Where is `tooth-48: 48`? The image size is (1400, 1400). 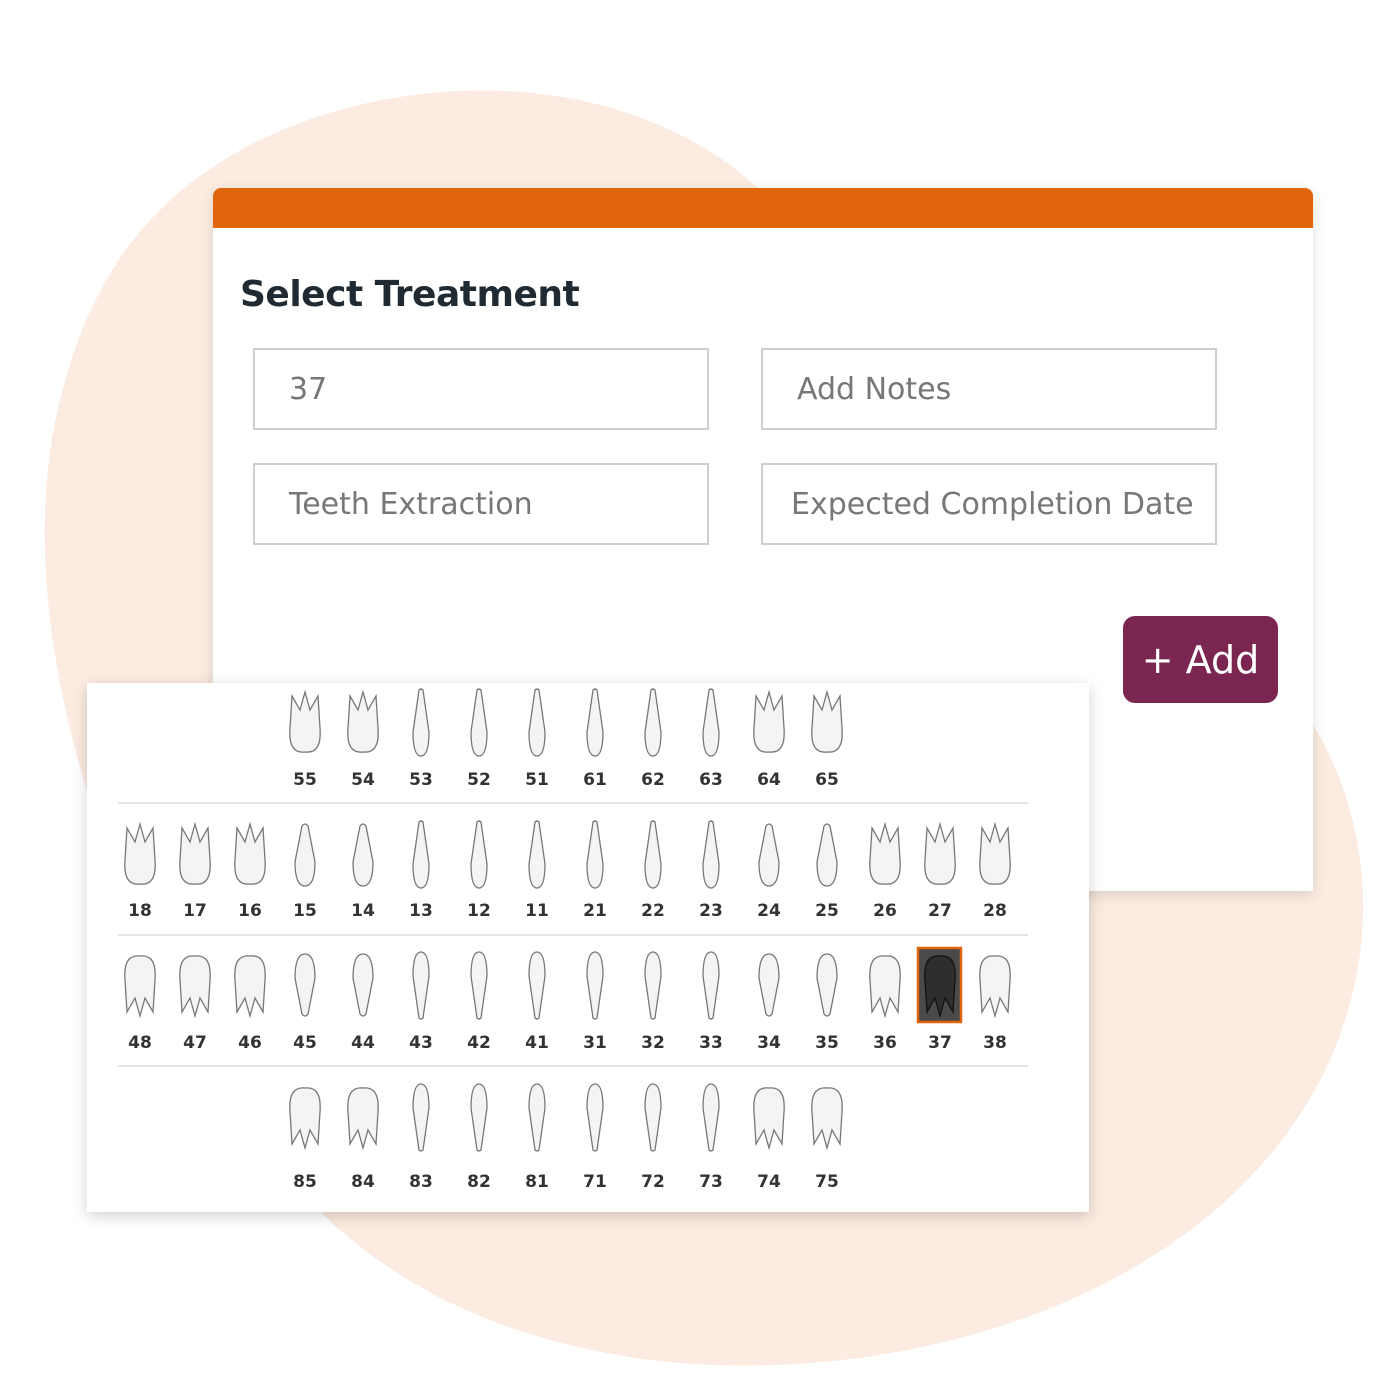
tooth-48: 48 is located at coordinates (140, 1004).